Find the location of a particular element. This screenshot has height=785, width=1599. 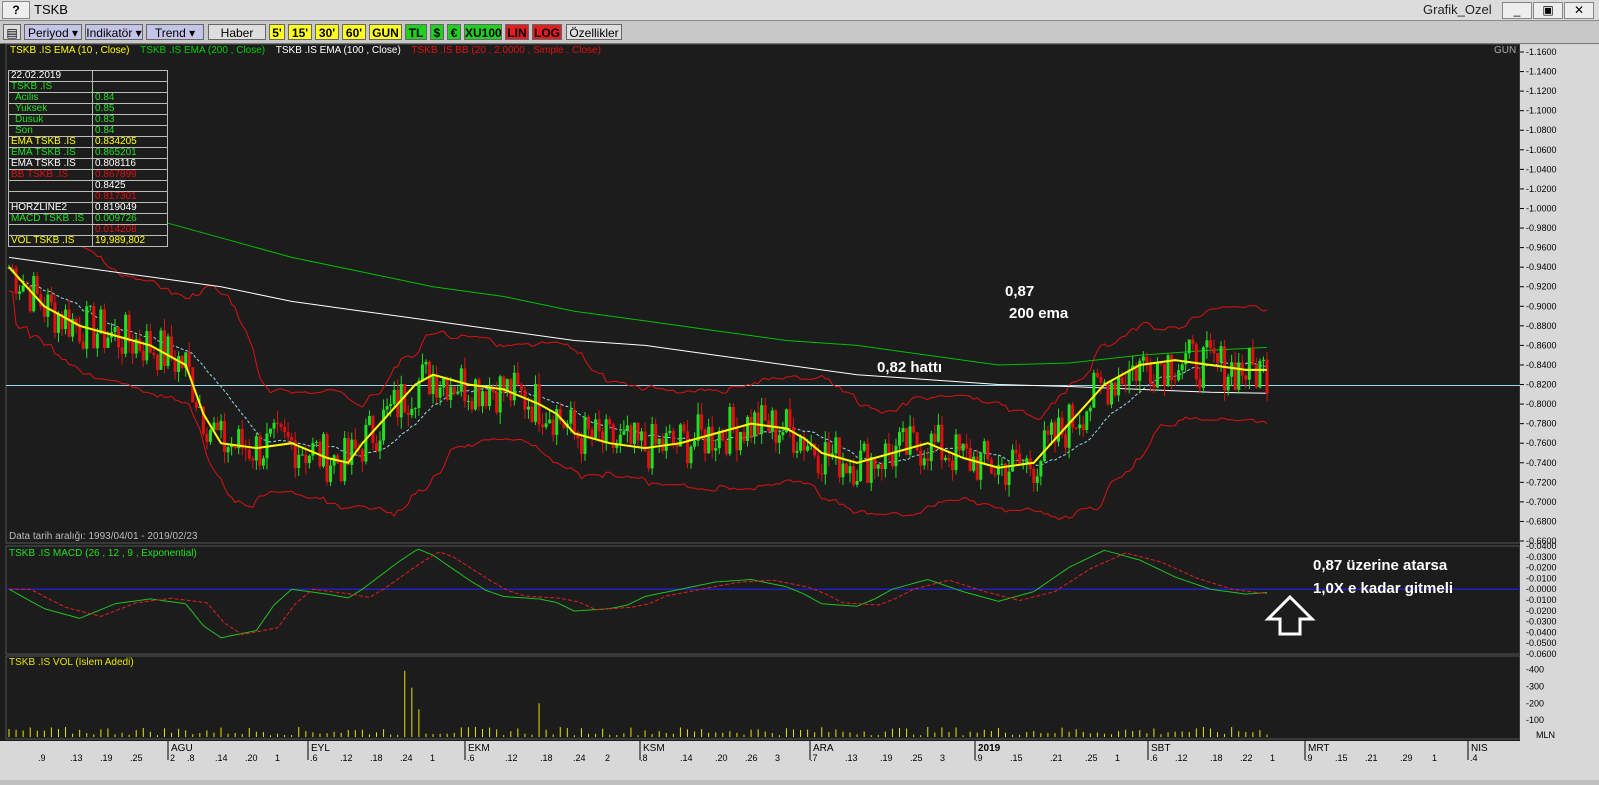

legend-ema100: TSKB .IS EMA (100 , Close) is located at coordinates (338, 50).